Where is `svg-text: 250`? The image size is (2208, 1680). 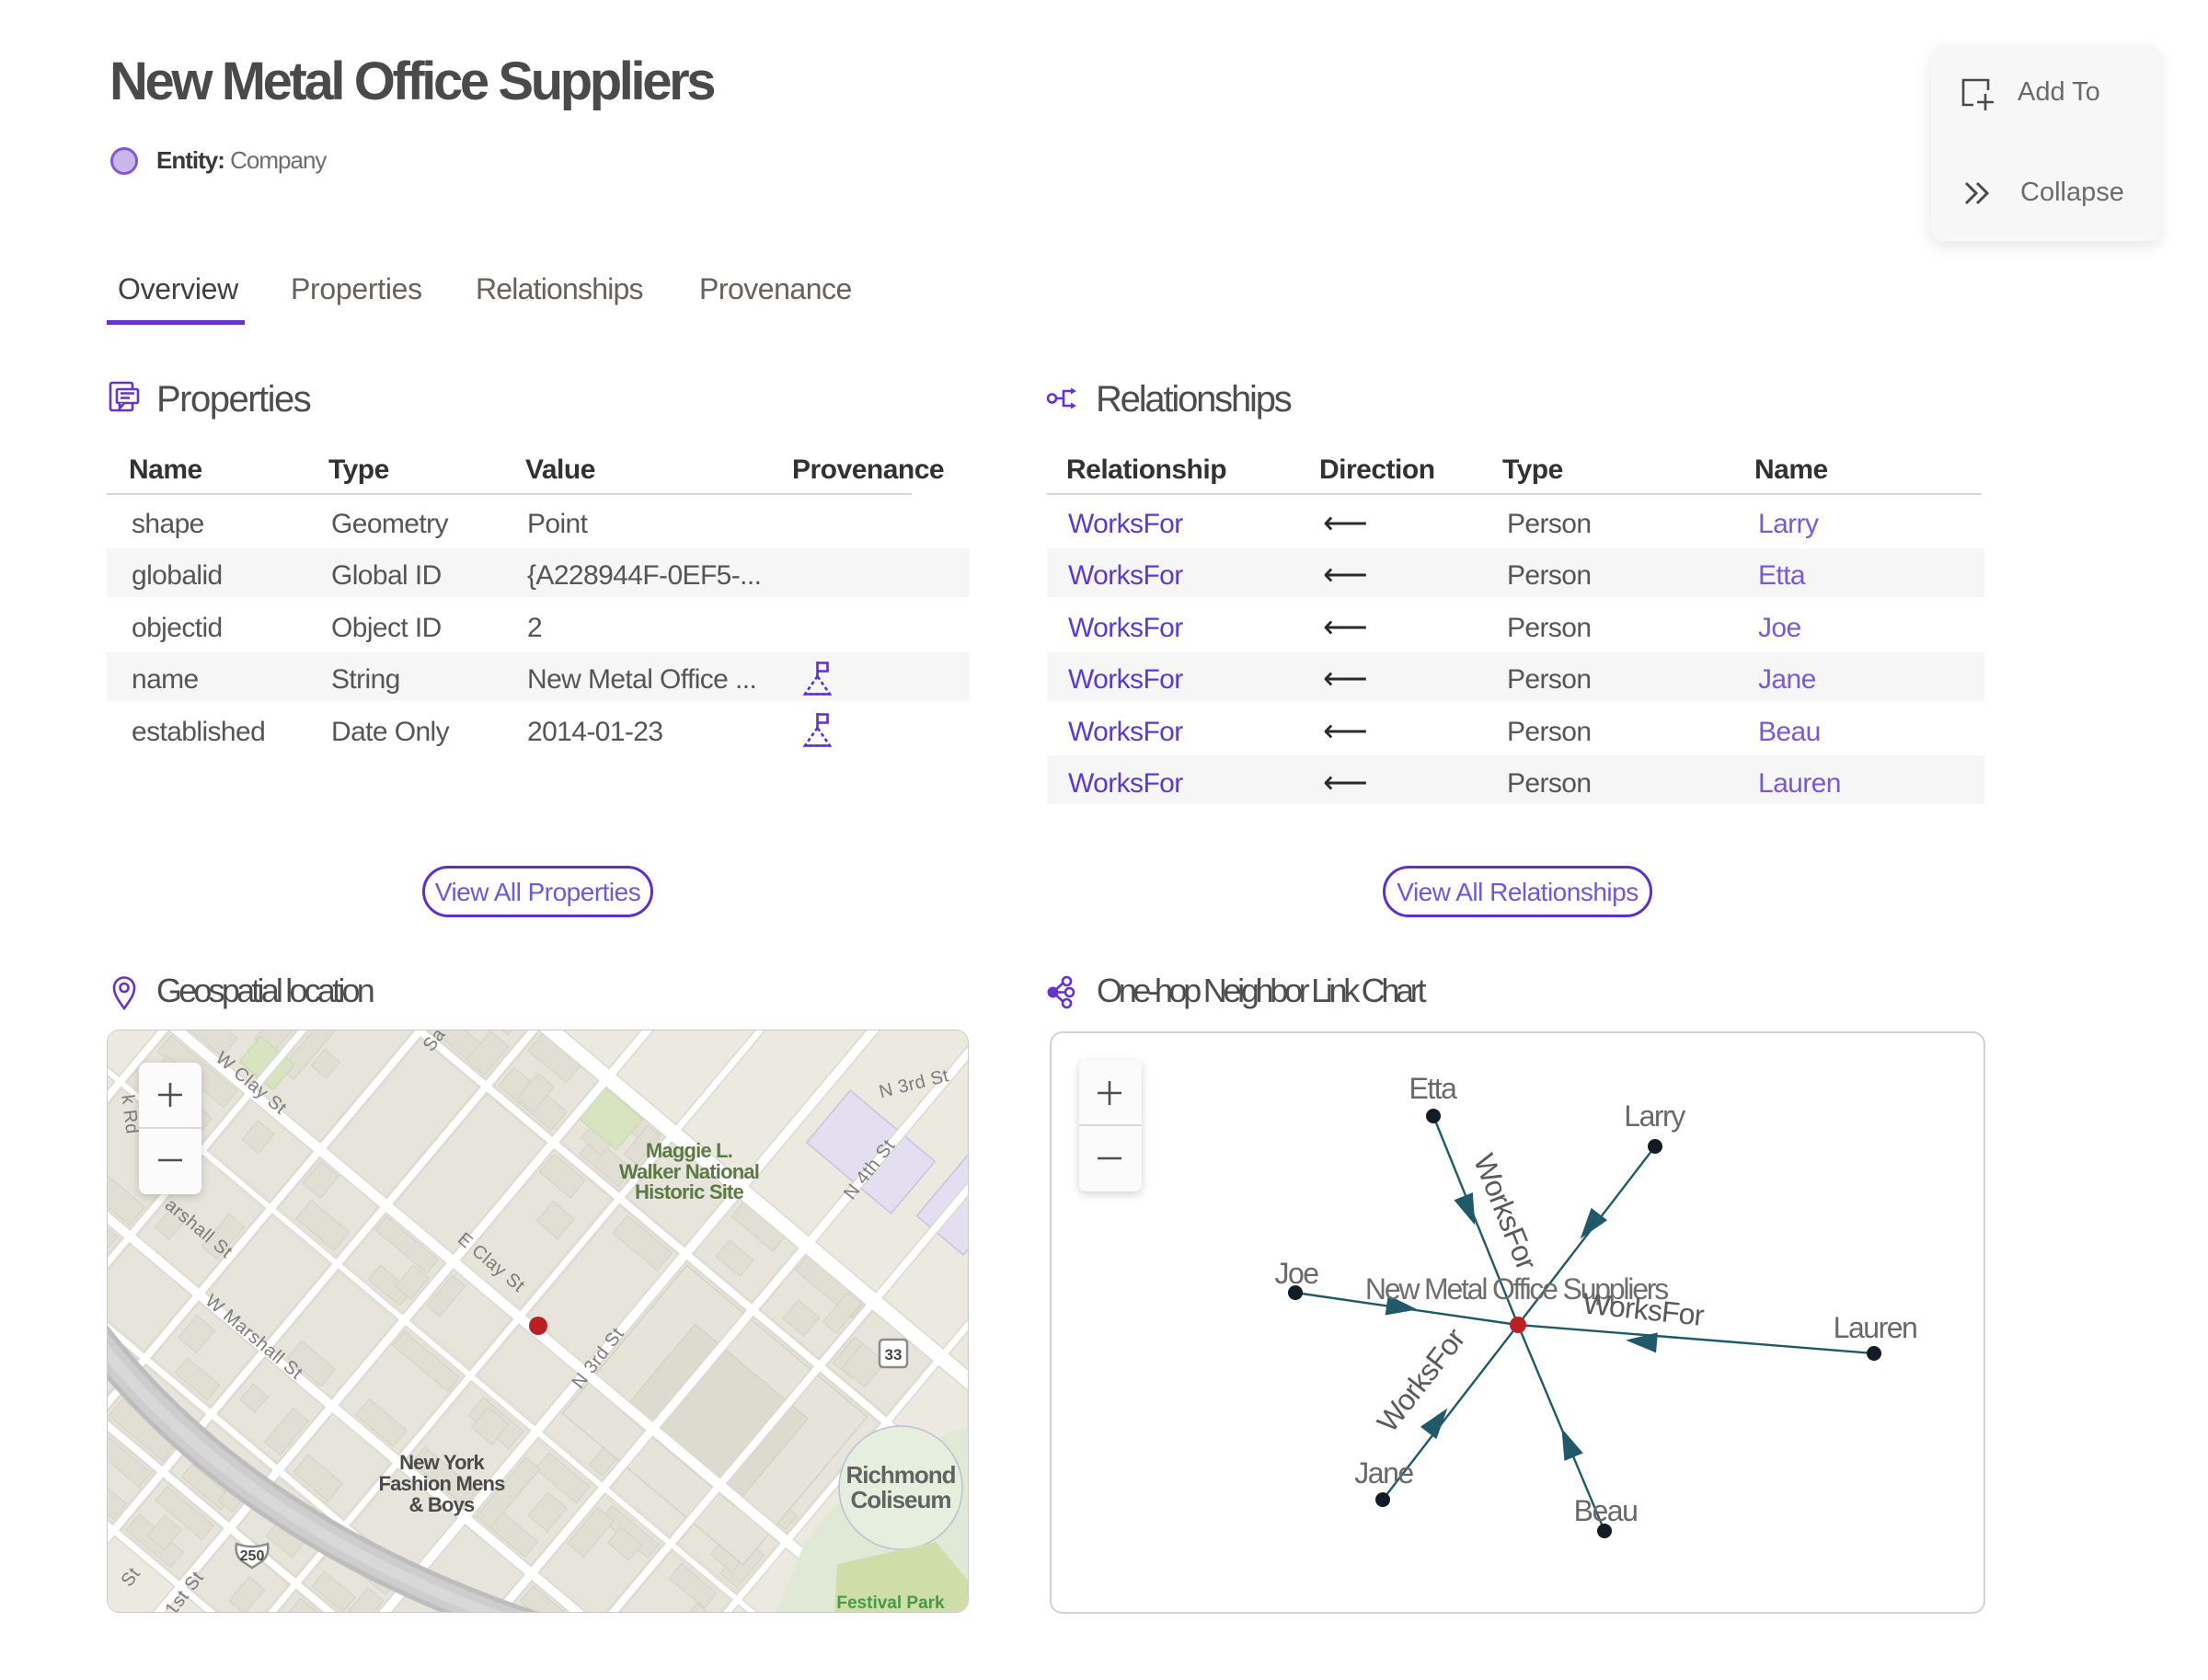
svg-text: 250 is located at coordinates (252, 1556).